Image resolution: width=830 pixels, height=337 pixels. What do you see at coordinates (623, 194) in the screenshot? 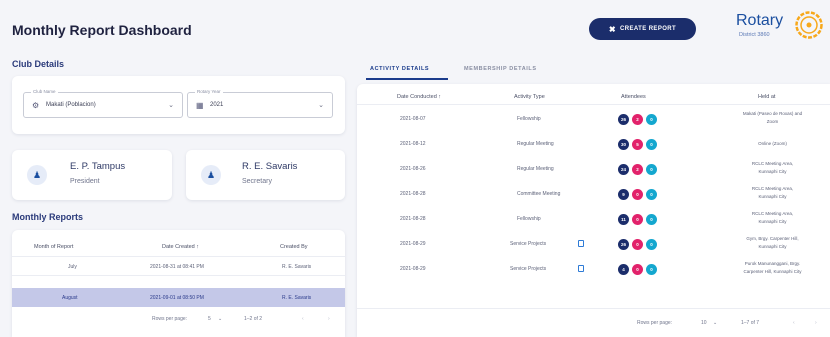
I see `members-count-badge: 9` at bounding box center [623, 194].